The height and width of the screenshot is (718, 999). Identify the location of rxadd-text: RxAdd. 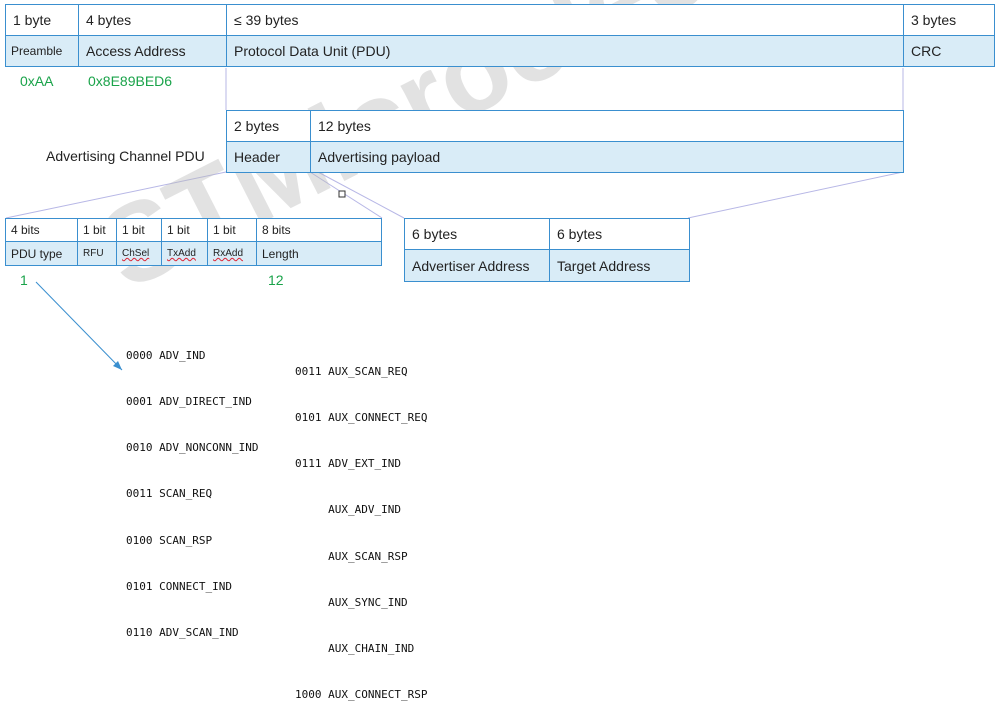
(228, 253).